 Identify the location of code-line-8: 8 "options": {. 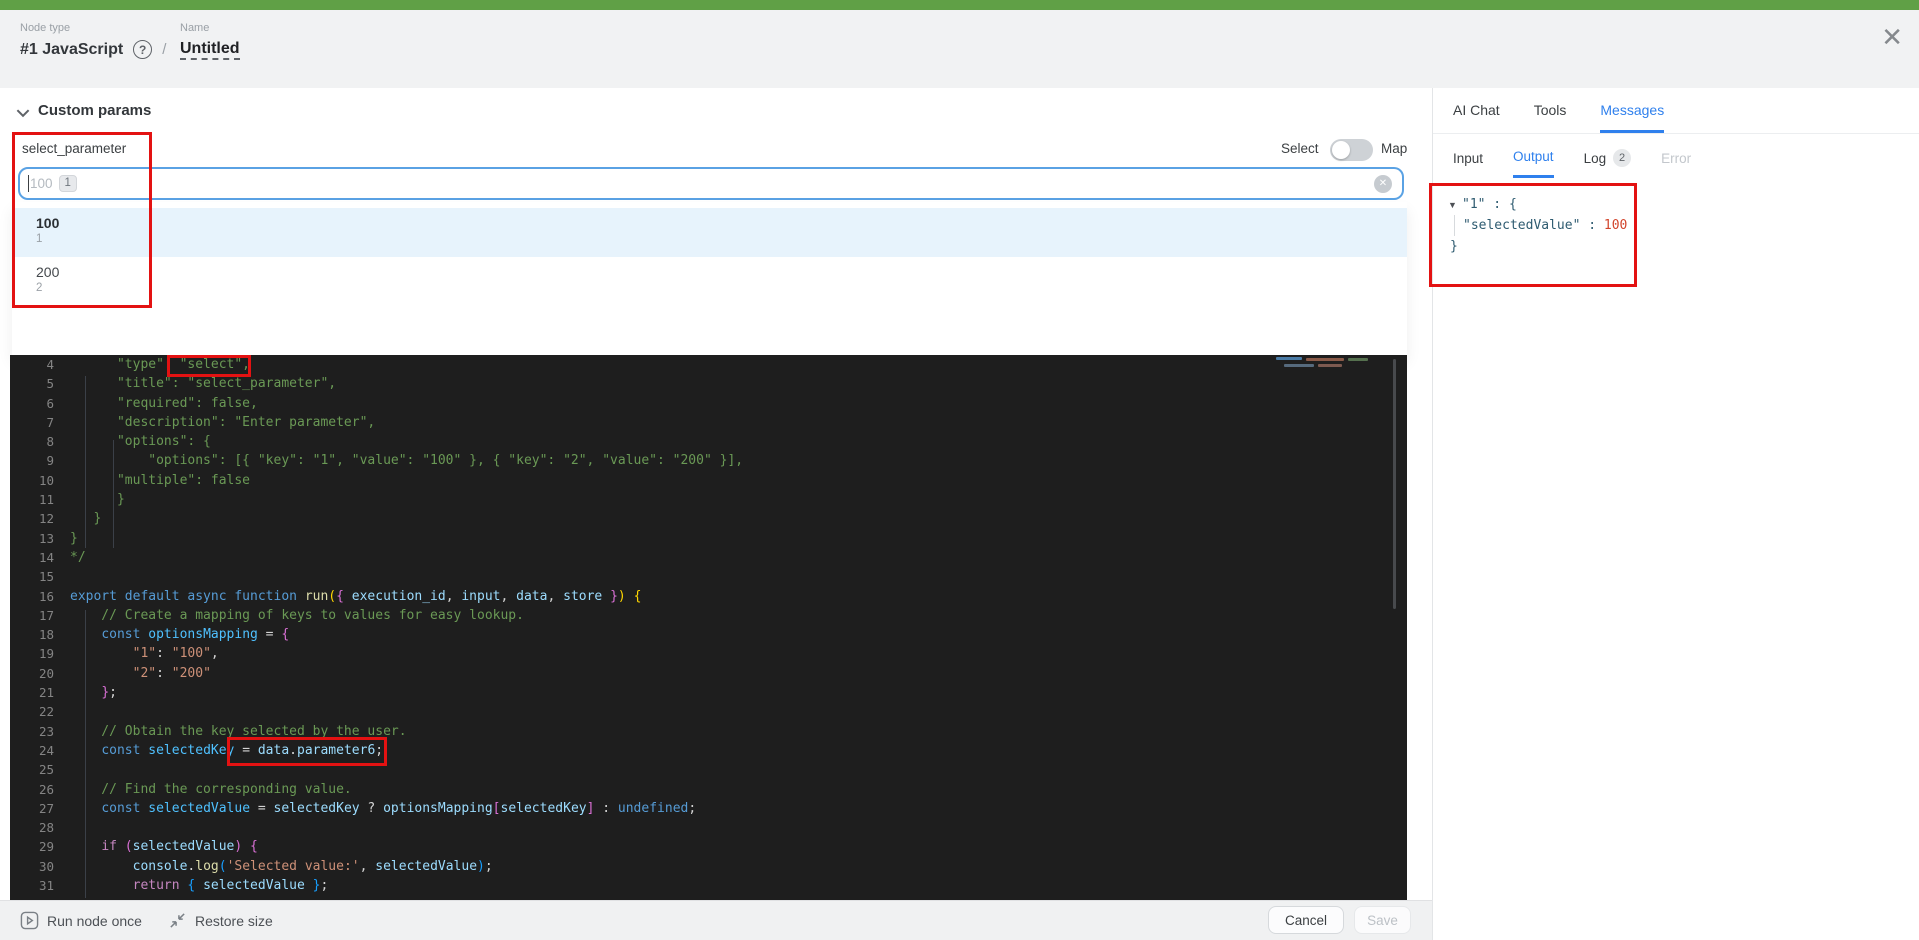
(708, 441).